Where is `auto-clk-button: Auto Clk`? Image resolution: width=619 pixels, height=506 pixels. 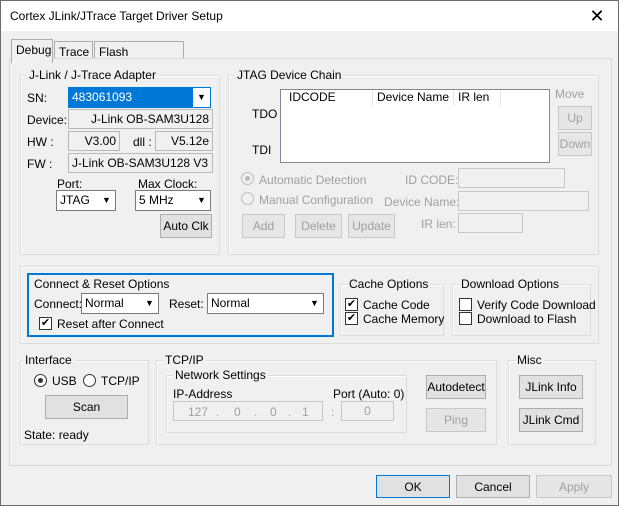
auto-clk-button: Auto Clk is located at coordinates (186, 226).